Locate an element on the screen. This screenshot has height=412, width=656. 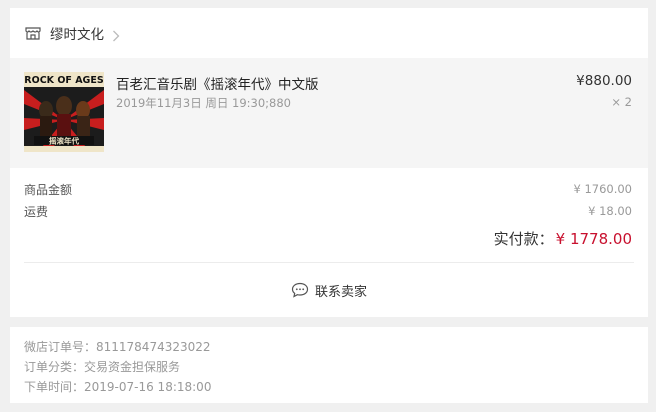
product-price: ¥880.00 is located at coordinates (604, 81).